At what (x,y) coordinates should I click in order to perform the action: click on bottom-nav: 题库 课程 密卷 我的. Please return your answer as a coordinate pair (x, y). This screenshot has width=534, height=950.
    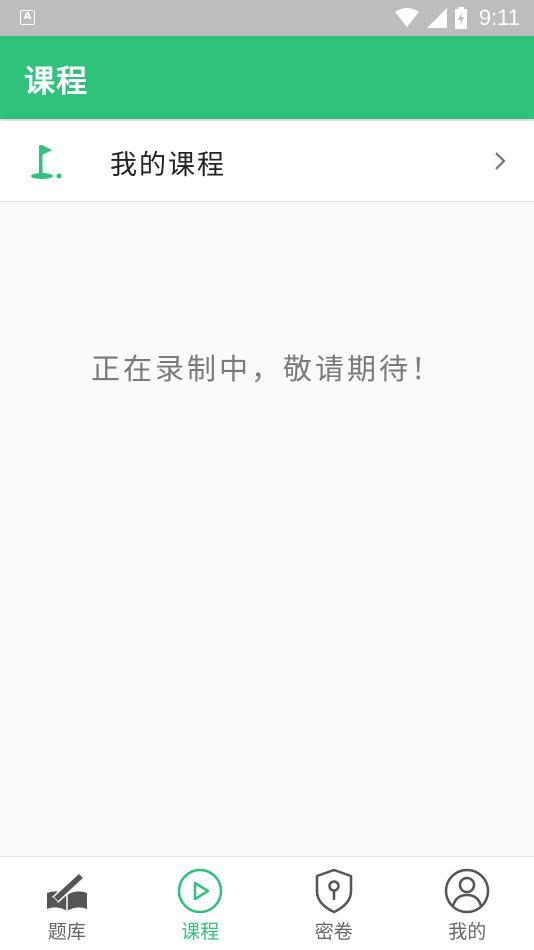
    Looking at the image, I should click on (267, 903).